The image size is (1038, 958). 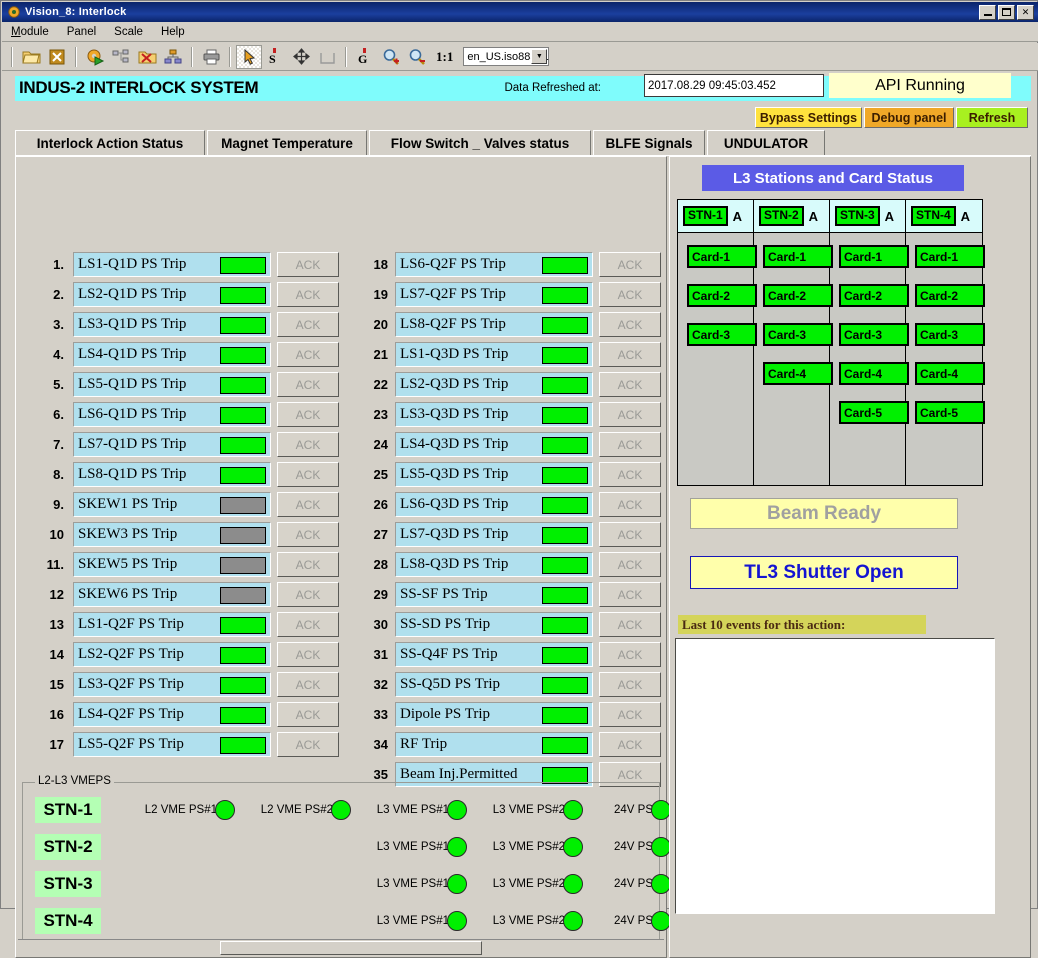 What do you see at coordinates (992, 117) in the screenshot?
I see `refresh-button: Refresh` at bounding box center [992, 117].